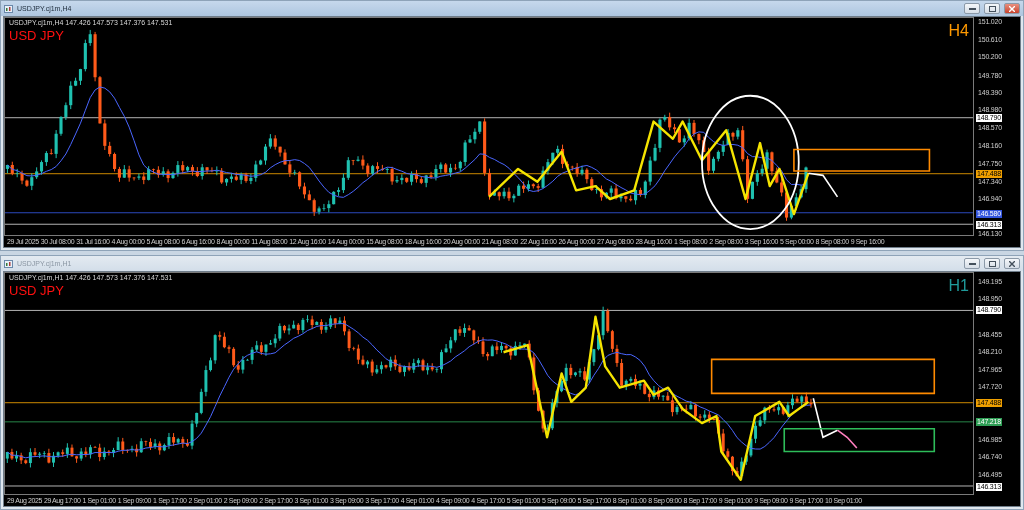 This screenshot has width=1024, height=510. What do you see at coordinates (958, 31) in the screenshot?
I see `timeframe-label: H4` at bounding box center [958, 31].